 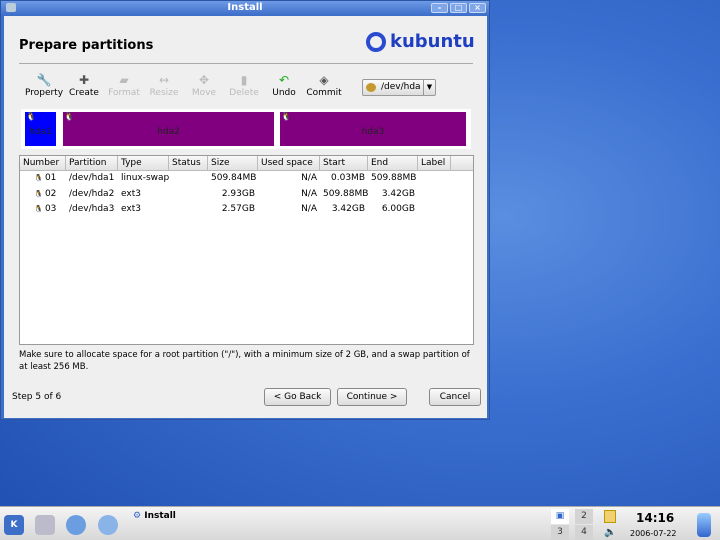 I want to click on cell-end: 6.00GB, so click(x=398, y=209).